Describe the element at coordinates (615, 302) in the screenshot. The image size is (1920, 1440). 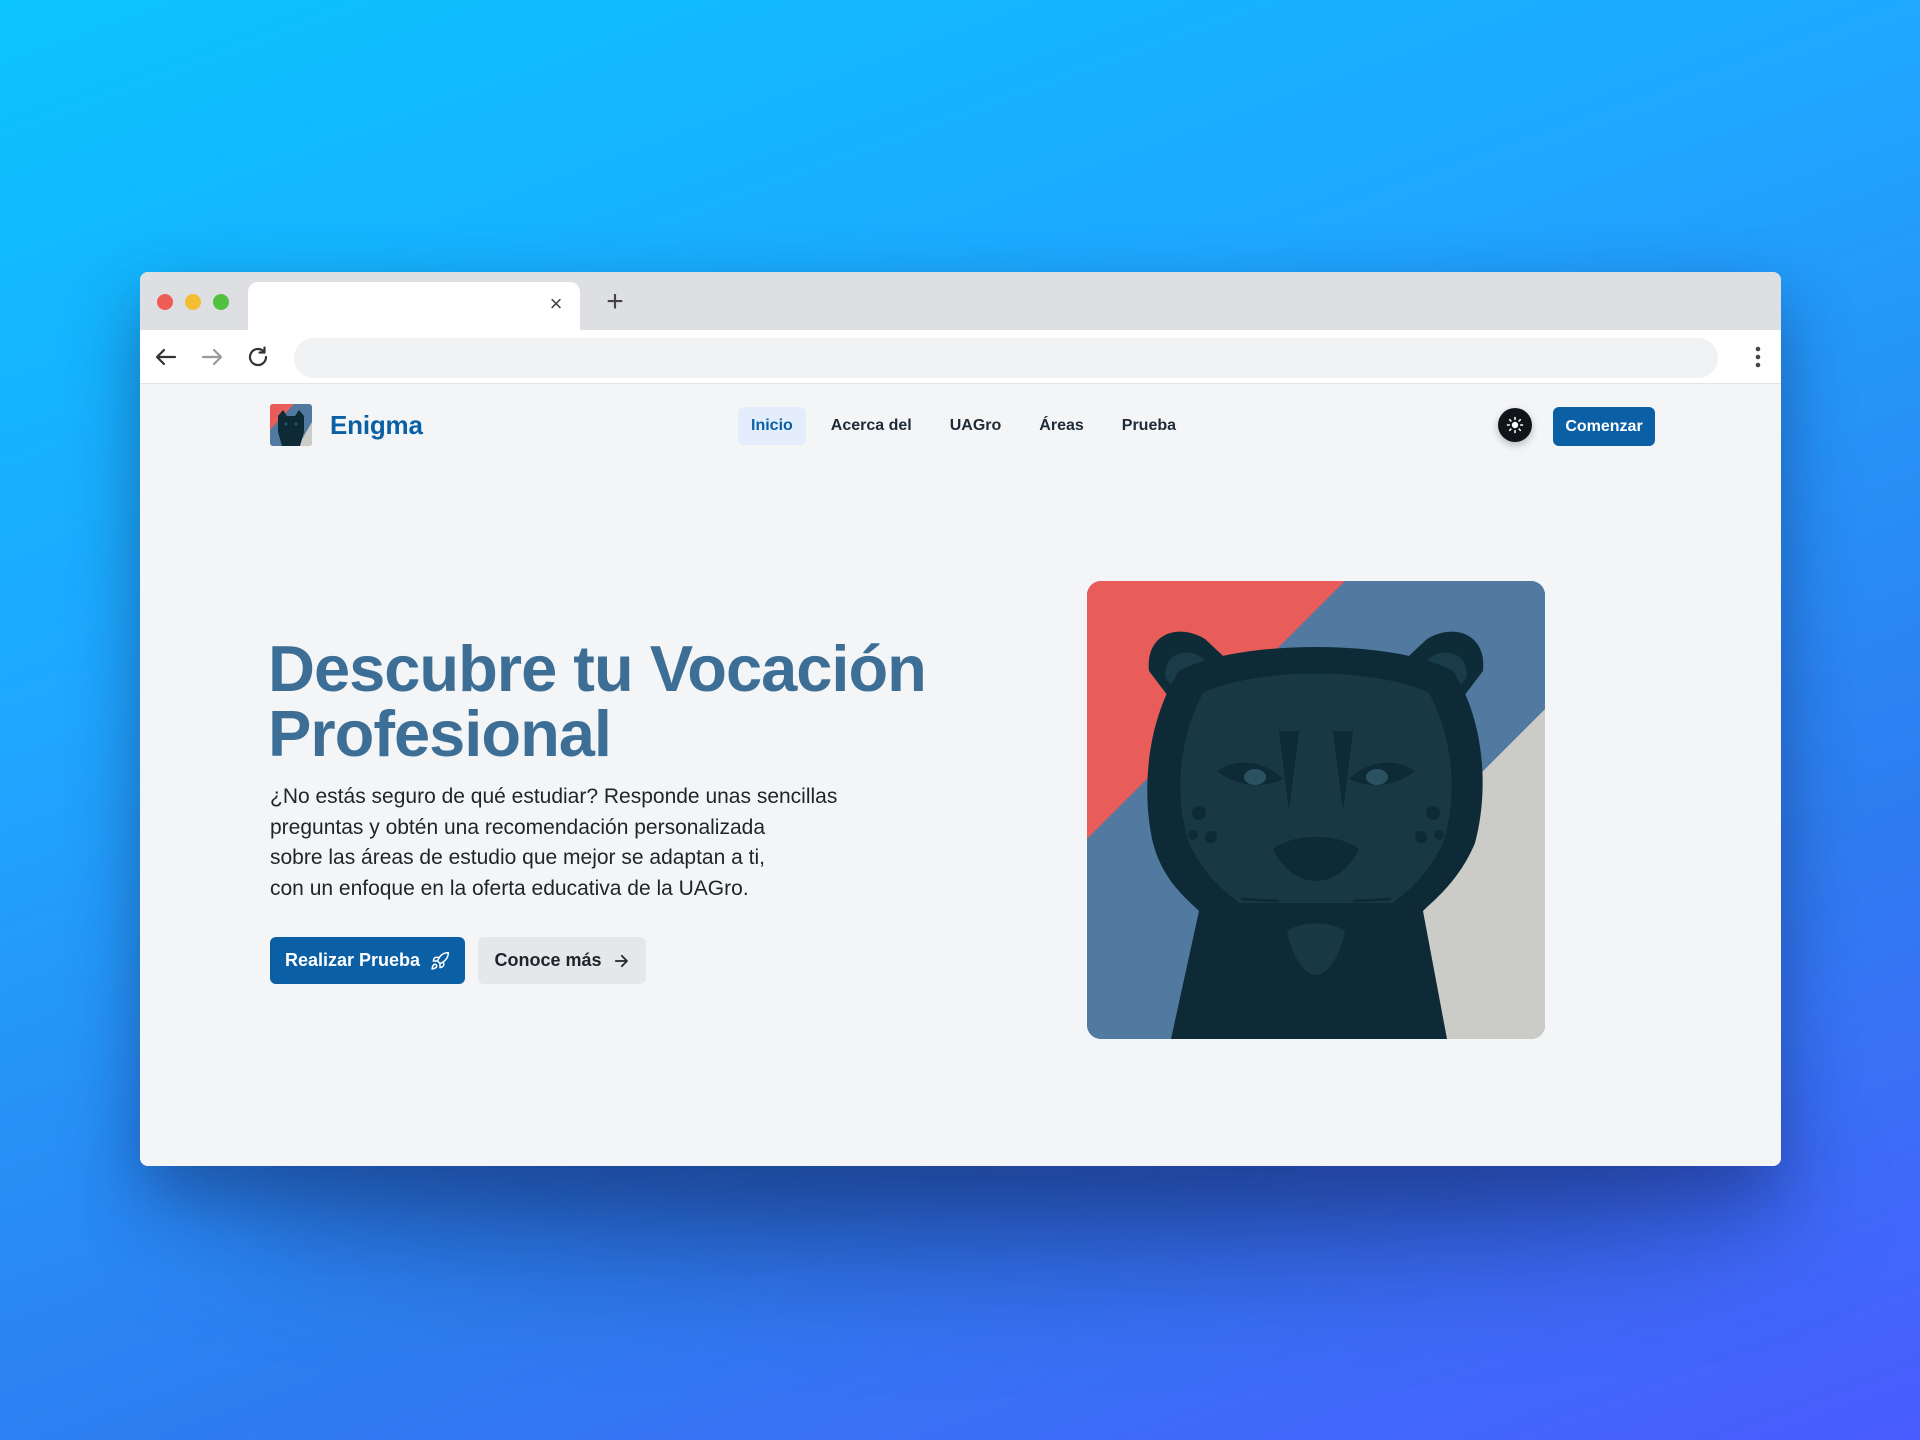
I see `new-tab-icon: +` at that location.